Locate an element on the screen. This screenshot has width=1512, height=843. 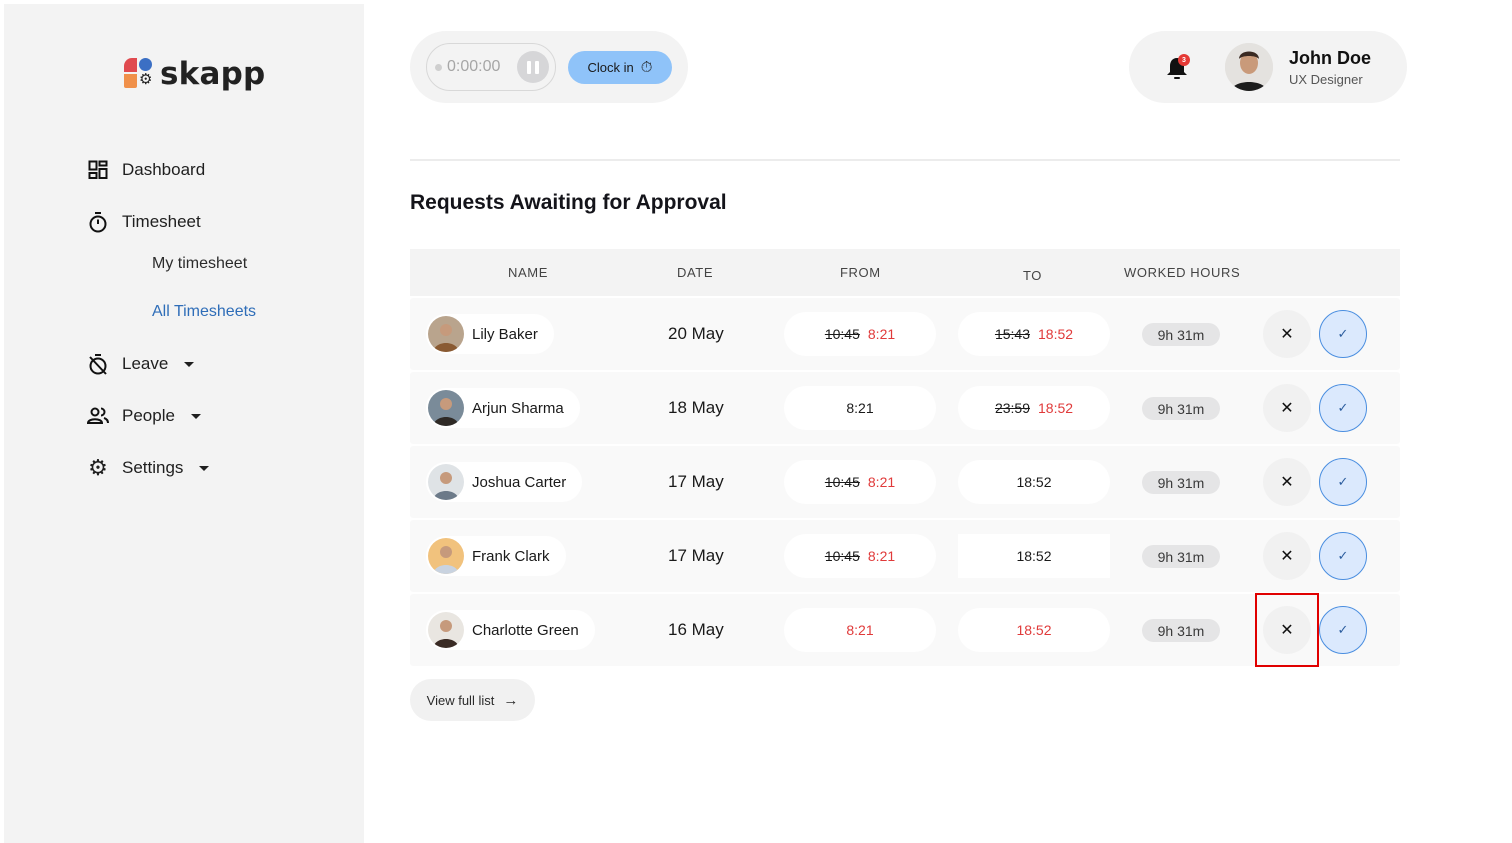
employee-name: Frank Clark is located at coordinates (511, 556).